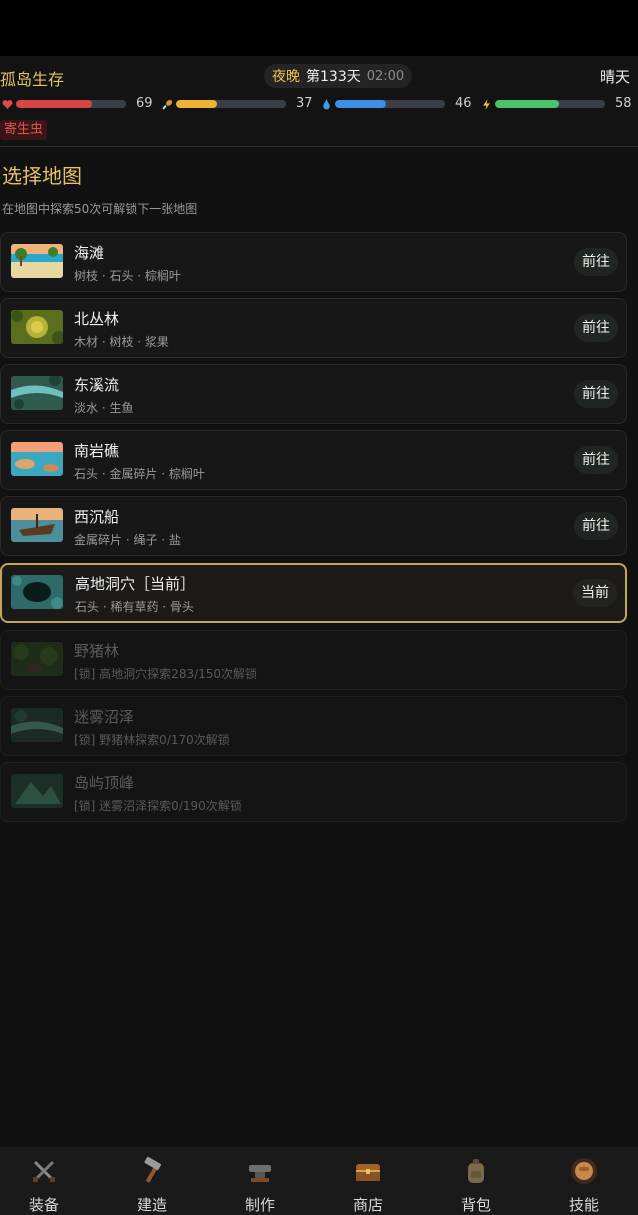  I want to click on nav-build: 建造, so click(152, 1181).